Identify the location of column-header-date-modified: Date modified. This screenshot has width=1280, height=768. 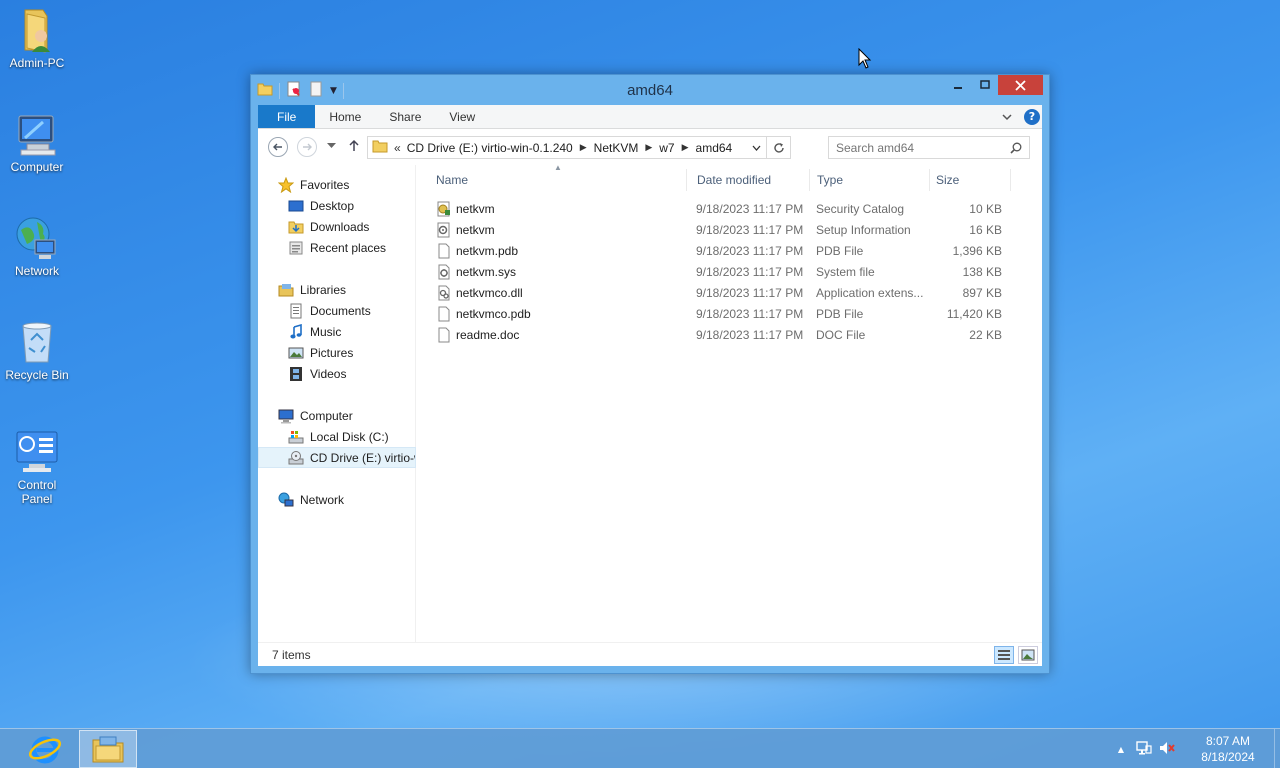
(734, 180).